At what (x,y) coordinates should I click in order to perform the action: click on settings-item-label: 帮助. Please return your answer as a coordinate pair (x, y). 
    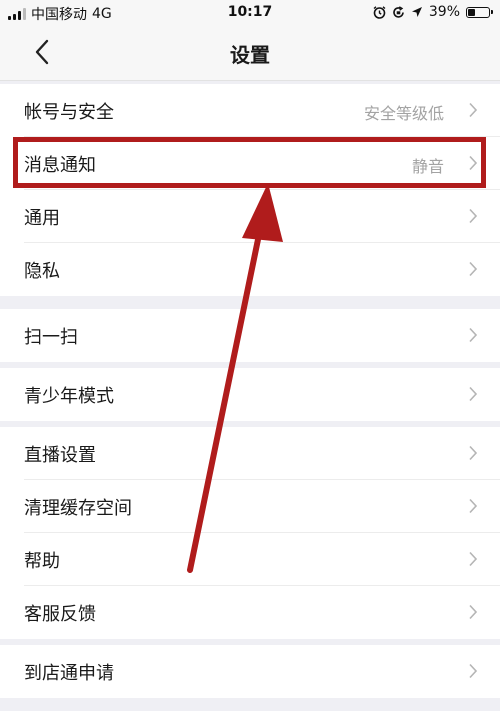
    Looking at the image, I should click on (42, 561).